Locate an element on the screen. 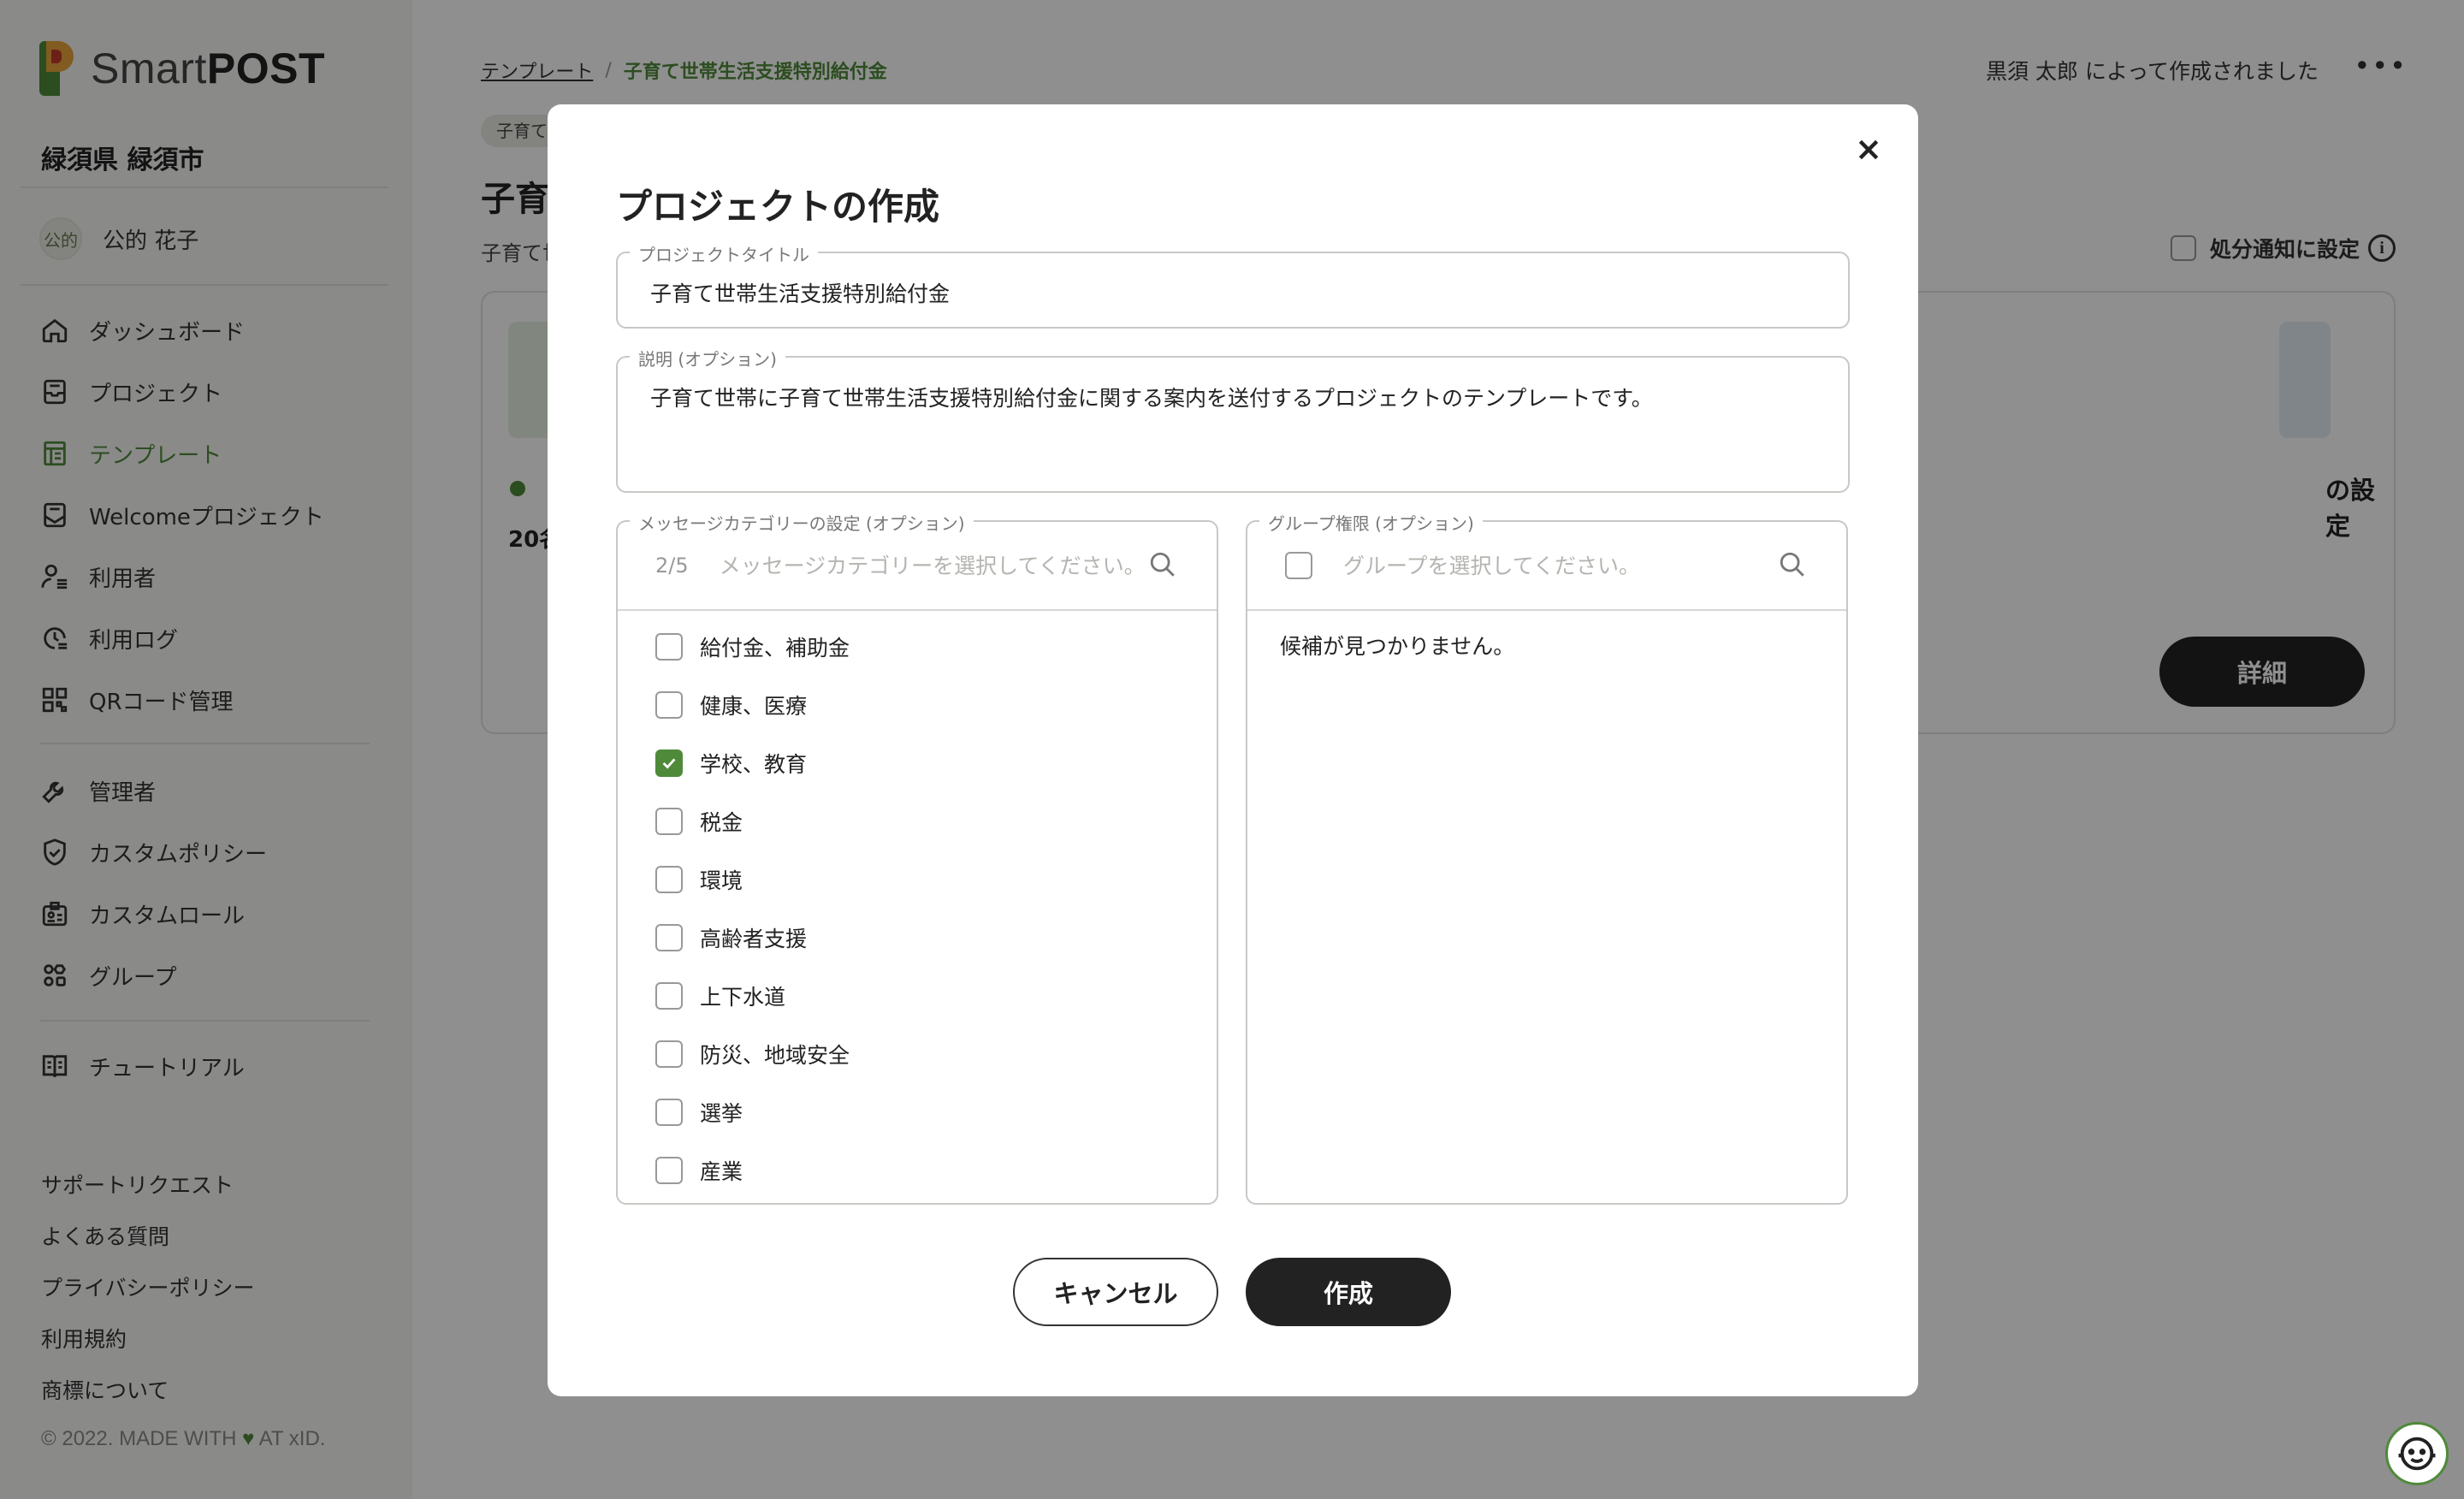 Image resolution: width=2464 pixels, height=1499 pixels. modal-title: プロジェクトの作成 is located at coordinates (778, 207).